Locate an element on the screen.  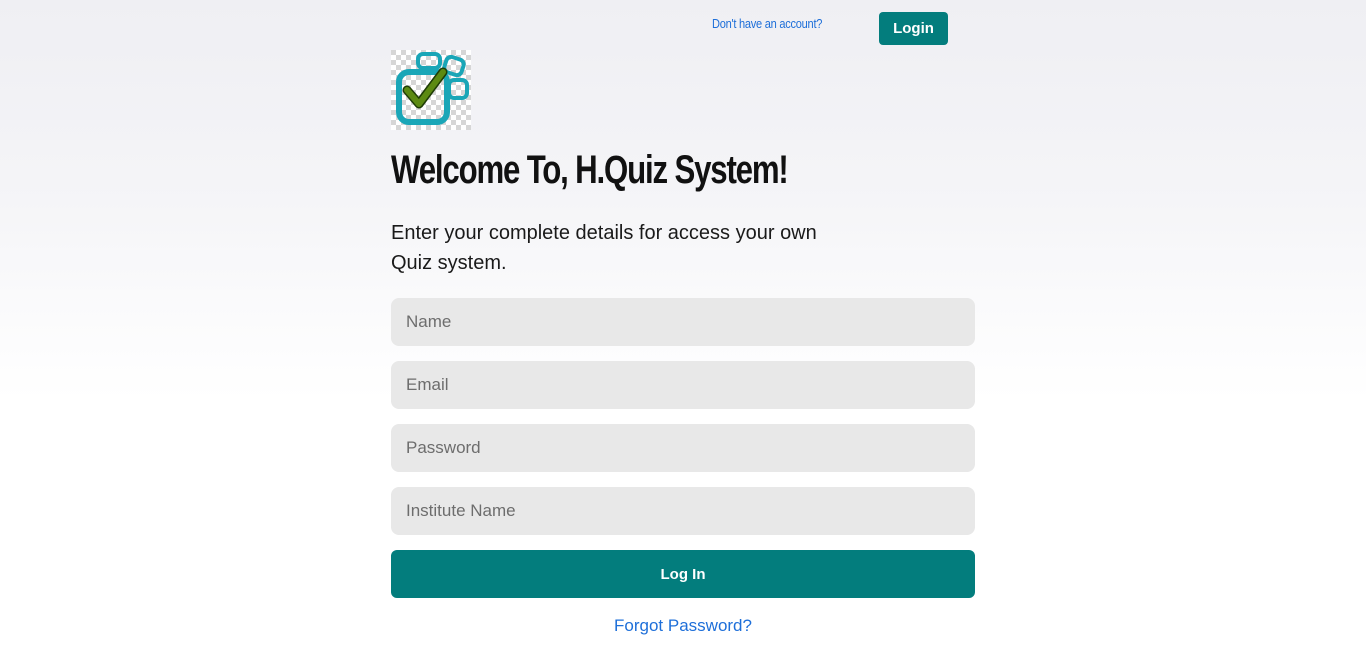
page-title: Welcome To, H.Quiz System! is located at coordinates (590, 170).